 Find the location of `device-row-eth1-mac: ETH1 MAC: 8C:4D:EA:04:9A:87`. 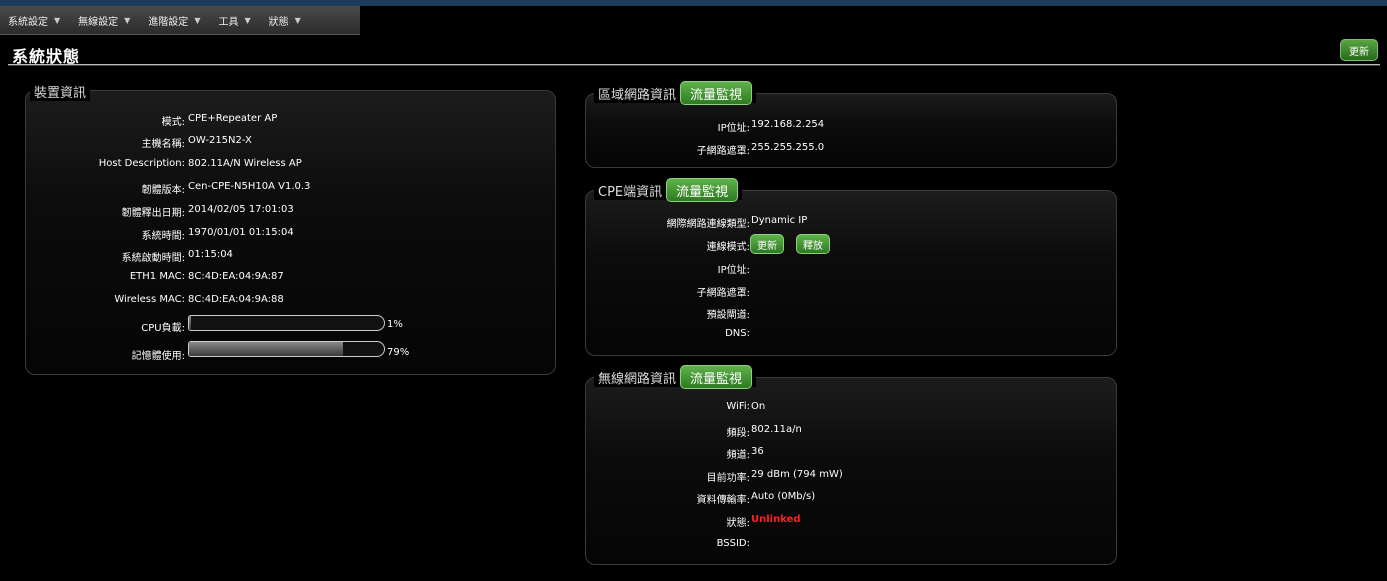

device-row-eth1-mac: ETH1 MAC: 8C:4D:EA:04:9A:87 is located at coordinates (290, 279).